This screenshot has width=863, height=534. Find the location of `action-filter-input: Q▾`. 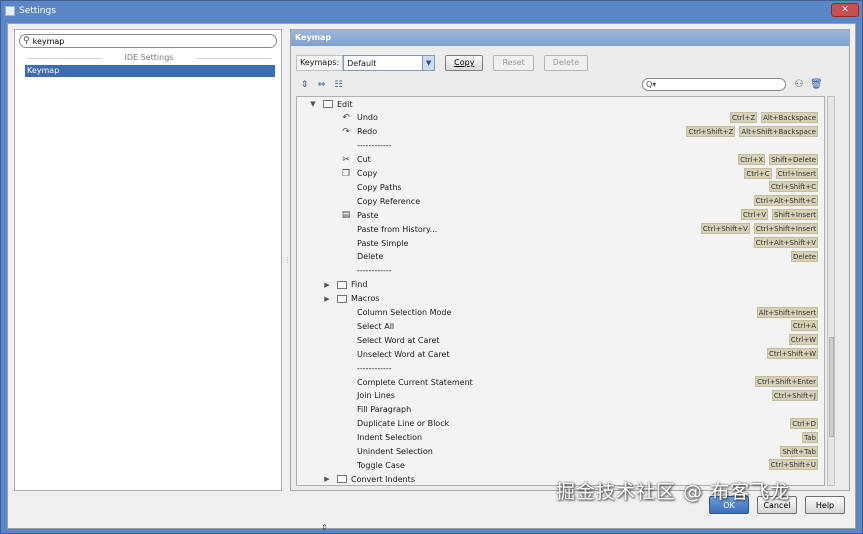

action-filter-input: Q▾ is located at coordinates (714, 84).